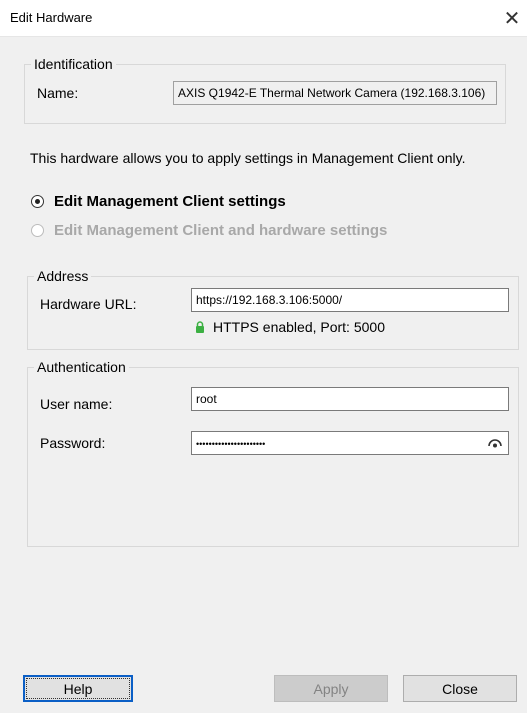  Describe the element at coordinates (512, 18) in the screenshot. I see `close-icon: ✕` at that location.